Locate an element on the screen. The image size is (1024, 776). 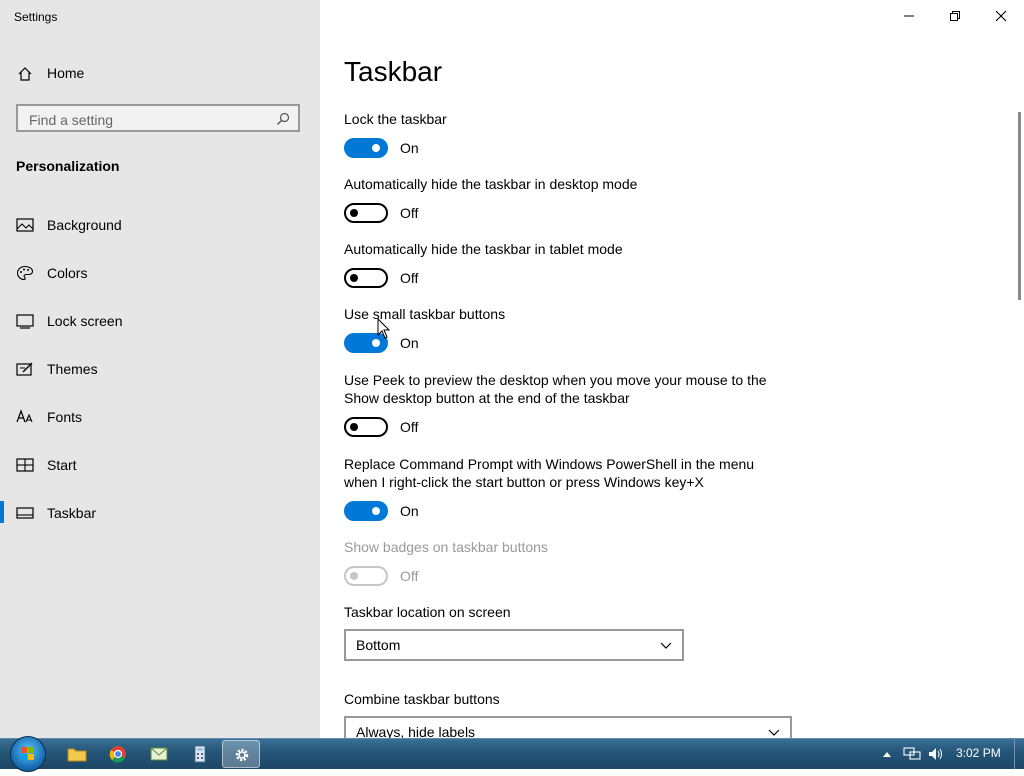
search-box is located at coordinates (158, 118).